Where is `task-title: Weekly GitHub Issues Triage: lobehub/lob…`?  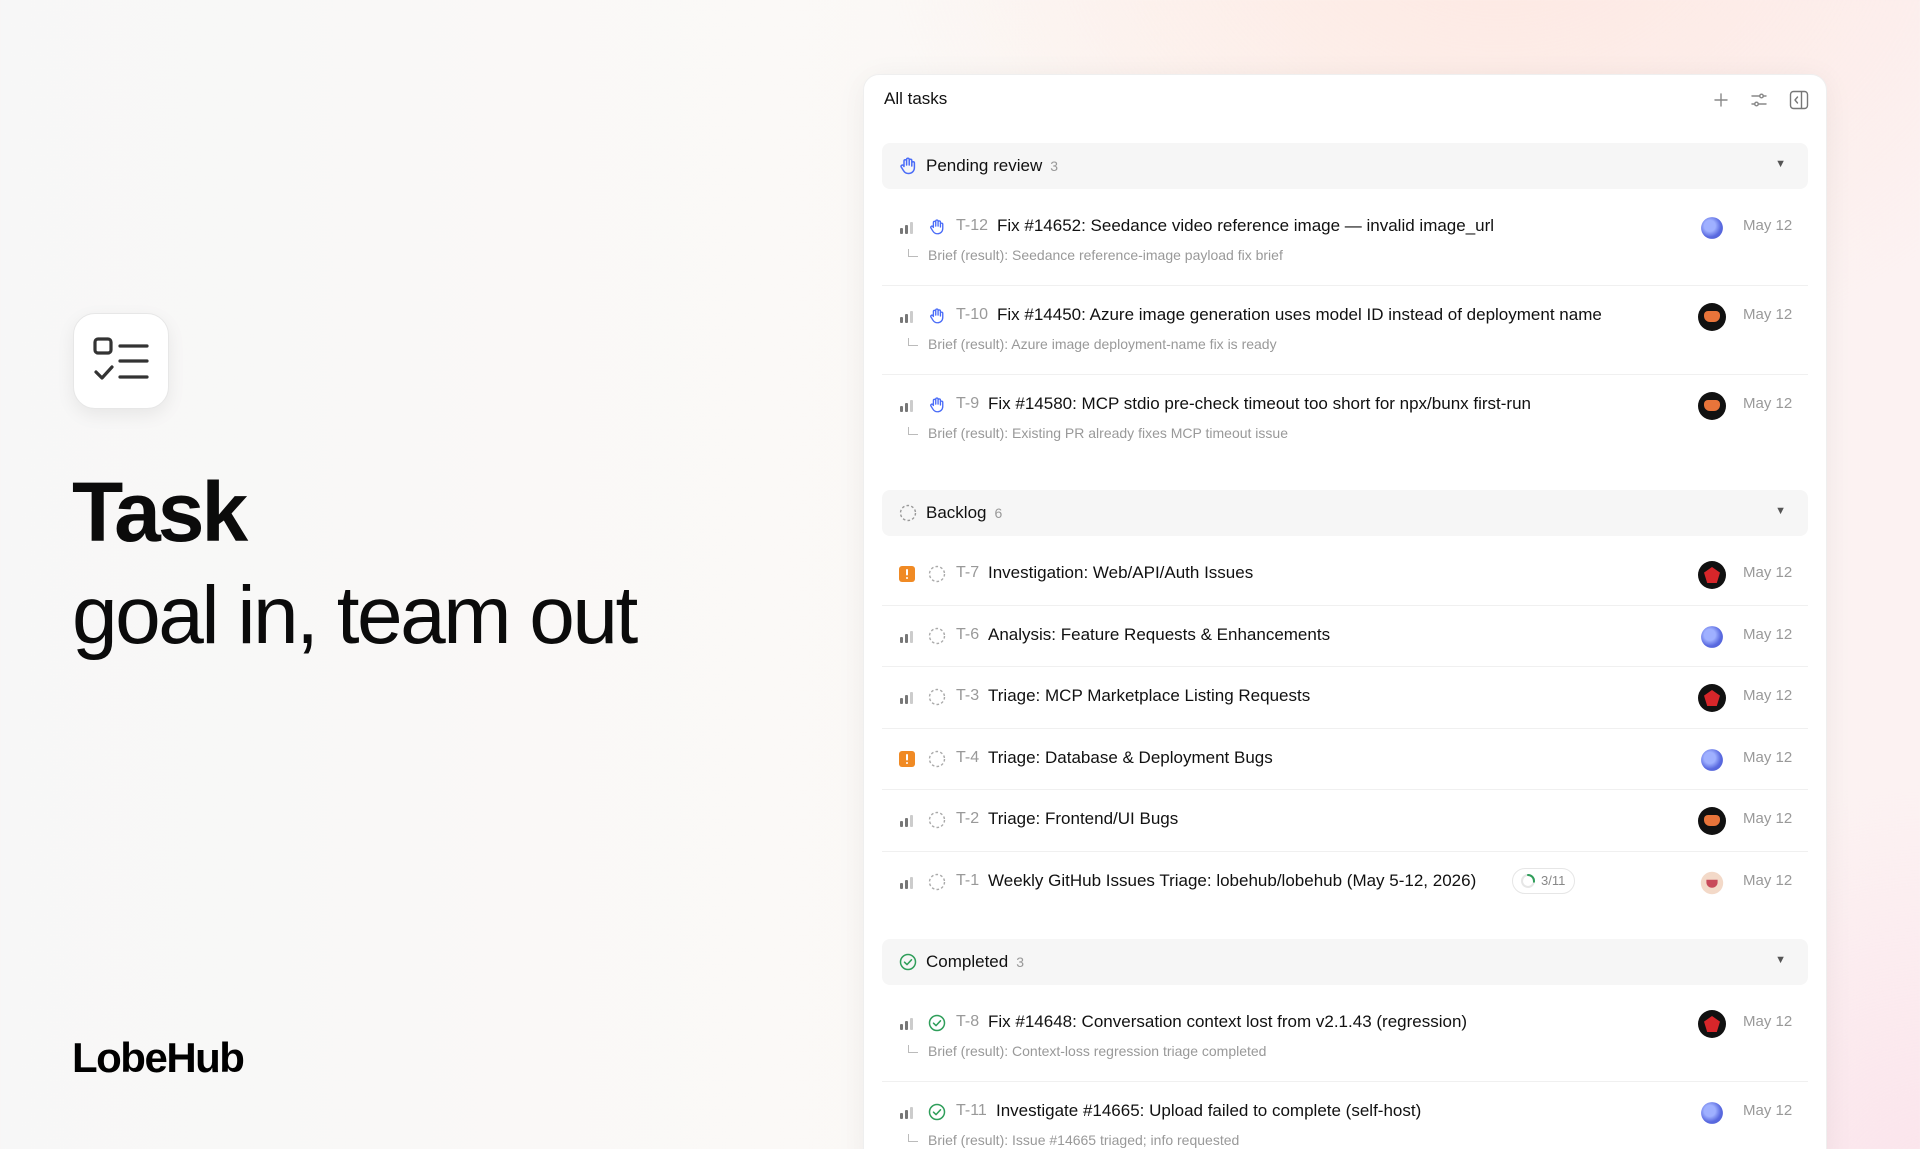 task-title: Weekly GitHub Issues Triage: lobehub/lob… is located at coordinates (1232, 881).